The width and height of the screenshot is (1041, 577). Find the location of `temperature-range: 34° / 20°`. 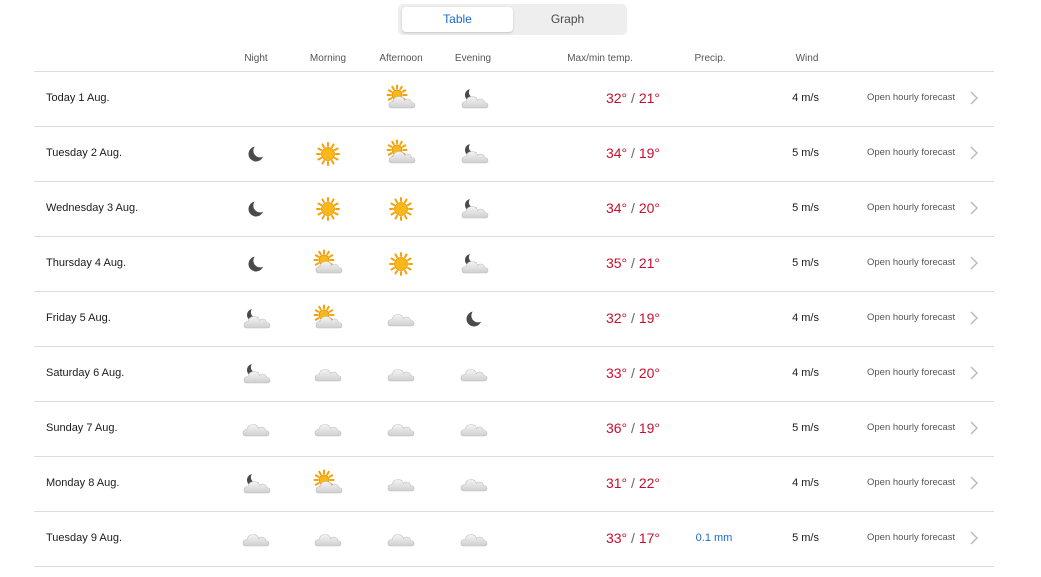

temperature-range: 34° / 20° is located at coordinates (607, 208).